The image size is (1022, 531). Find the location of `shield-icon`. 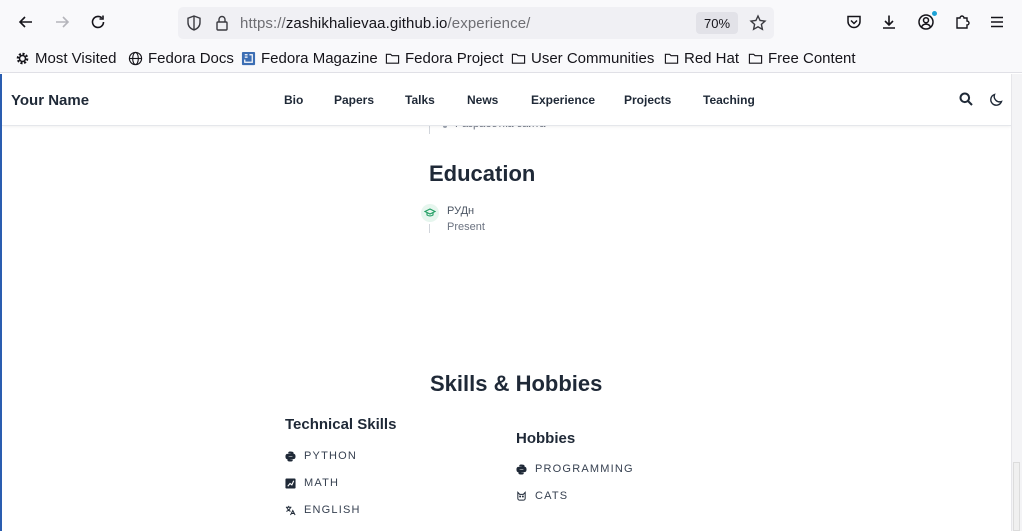

shield-icon is located at coordinates (194, 23).